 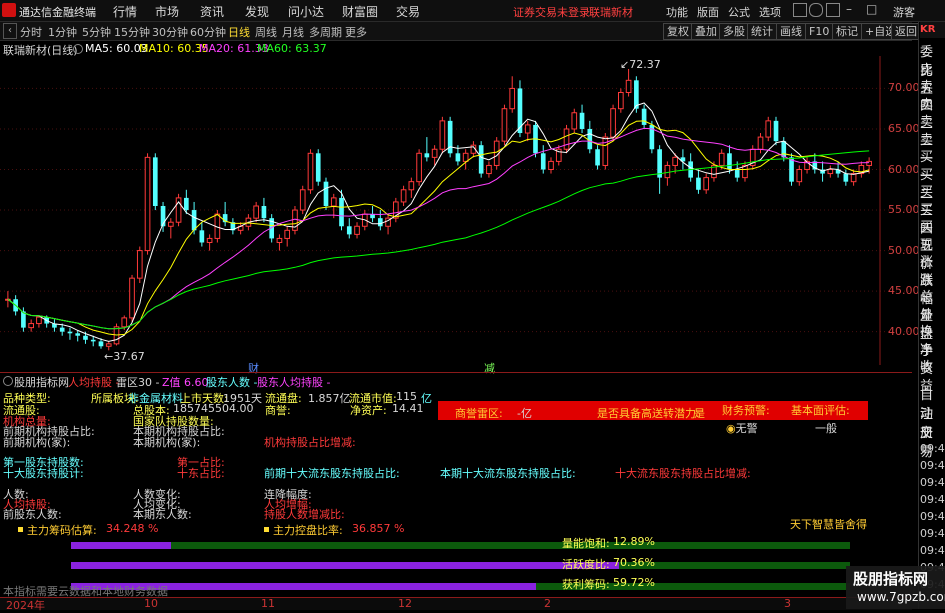 I want to click on tab-monthly: 月线, so click(x=293, y=32).